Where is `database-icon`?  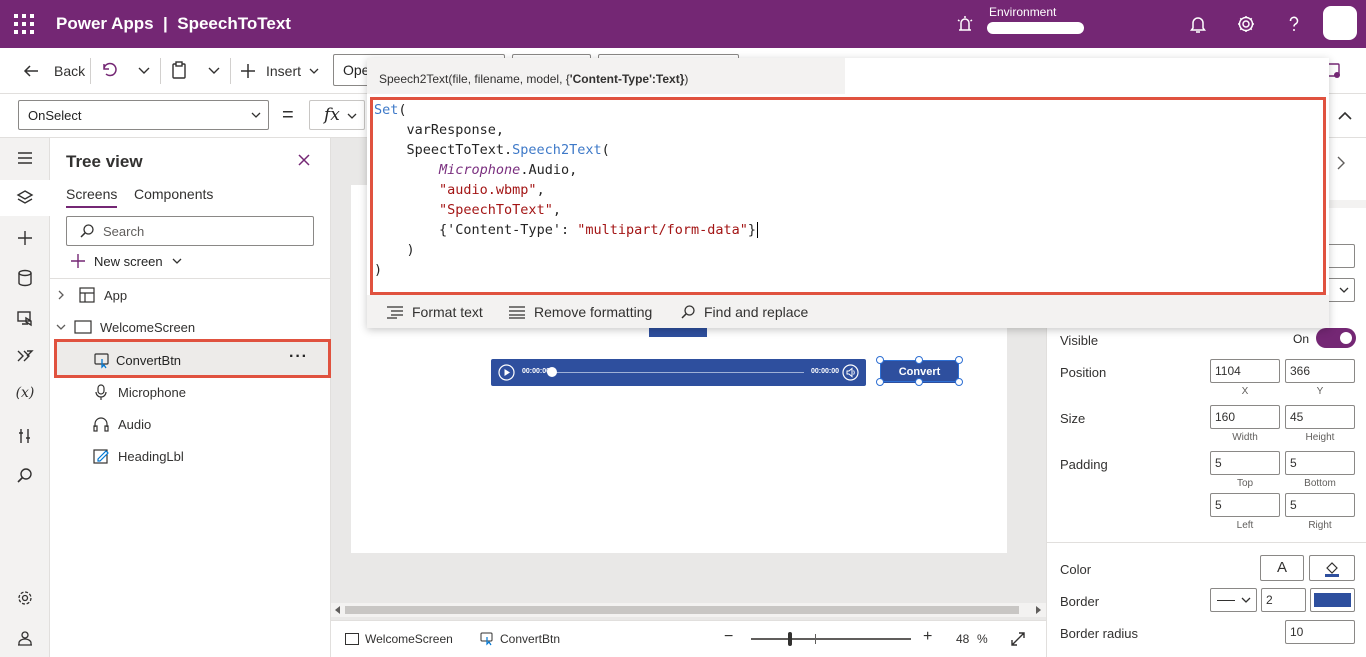 database-icon is located at coordinates (25, 278).